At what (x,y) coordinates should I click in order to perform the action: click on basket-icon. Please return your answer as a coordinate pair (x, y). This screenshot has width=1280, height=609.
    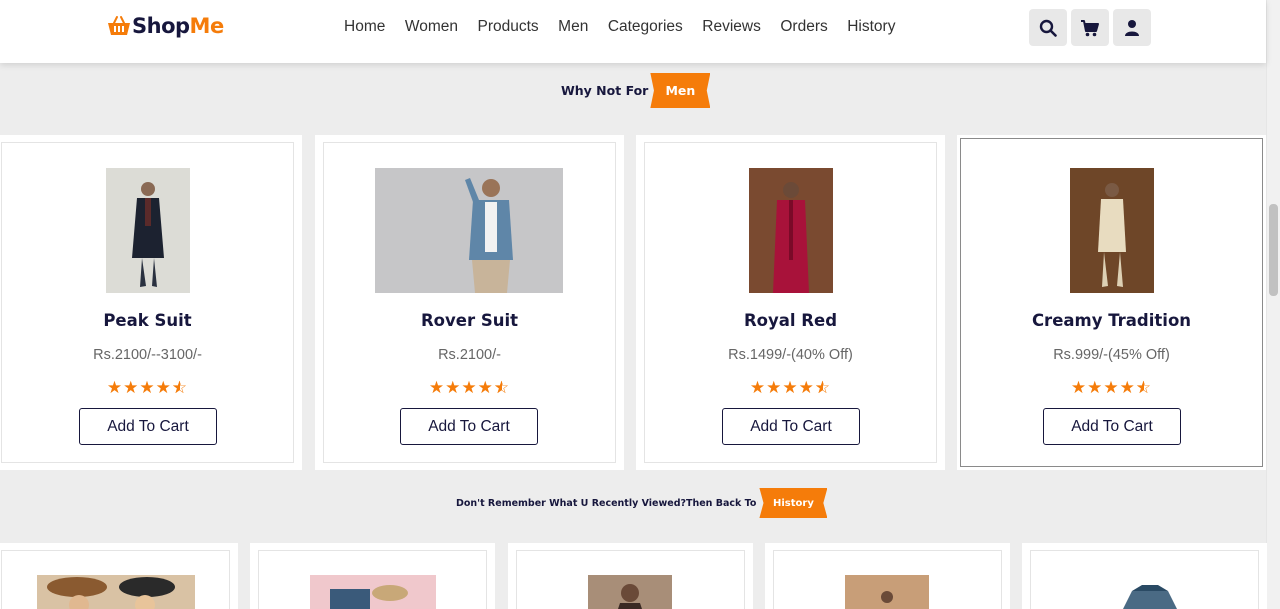
    Looking at the image, I should click on (119, 26).